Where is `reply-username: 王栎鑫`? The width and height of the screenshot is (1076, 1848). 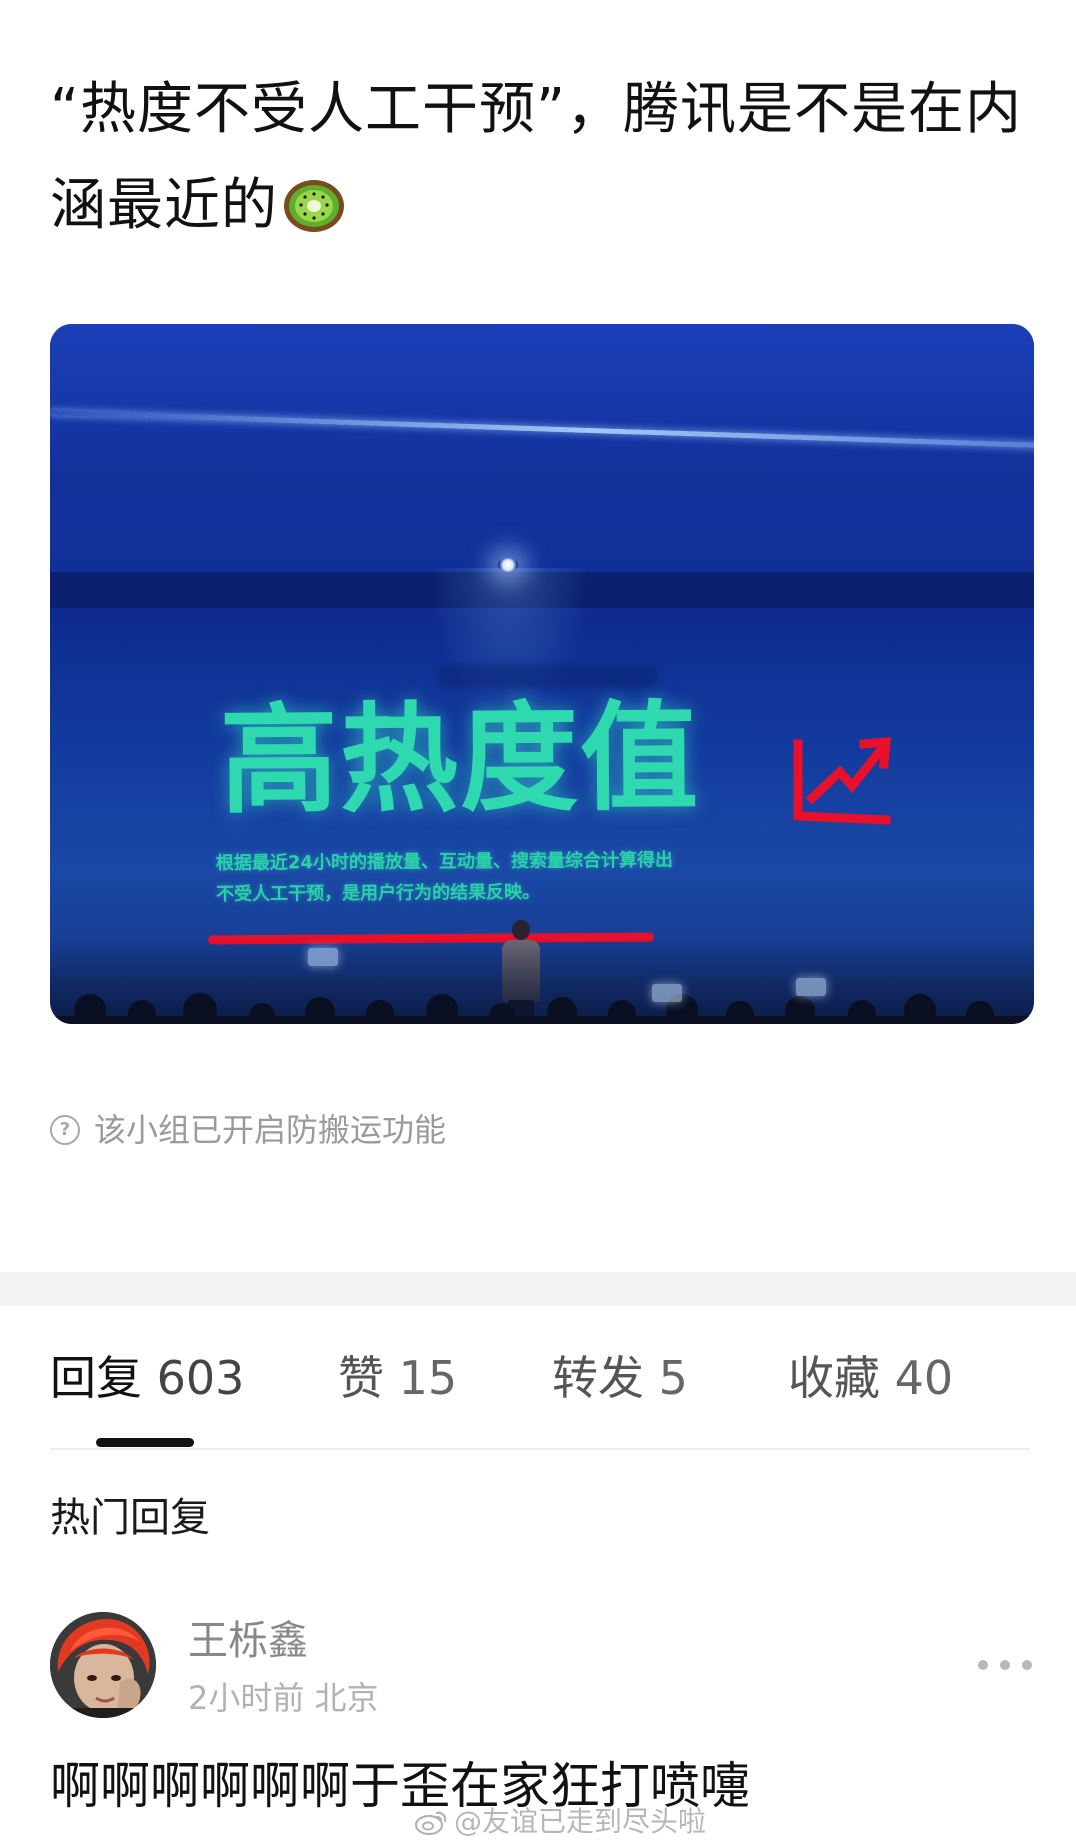 reply-username: 王栎鑫 is located at coordinates (248, 1641).